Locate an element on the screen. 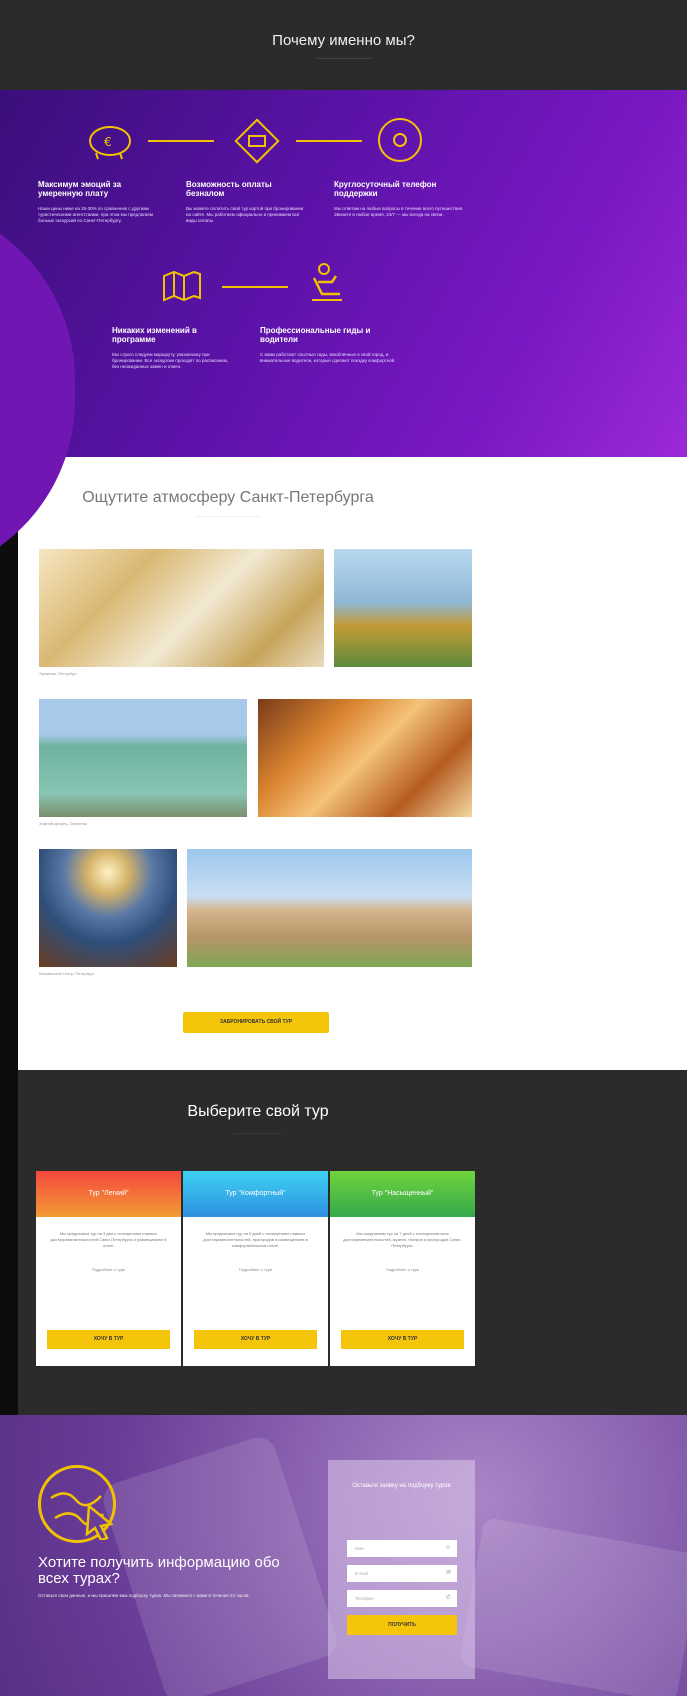 The width and height of the screenshot is (687, 1696). background-brochure is located at coordinates (572, 1606).